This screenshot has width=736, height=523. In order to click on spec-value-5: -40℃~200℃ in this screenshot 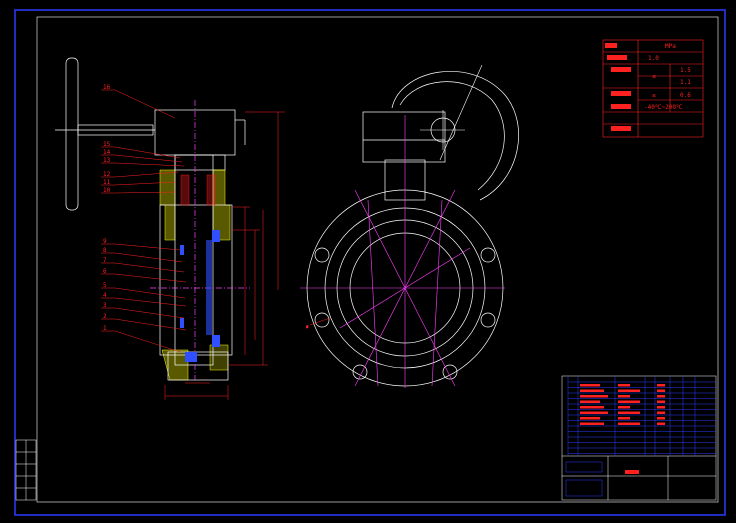, I will do `click(663, 107)`.